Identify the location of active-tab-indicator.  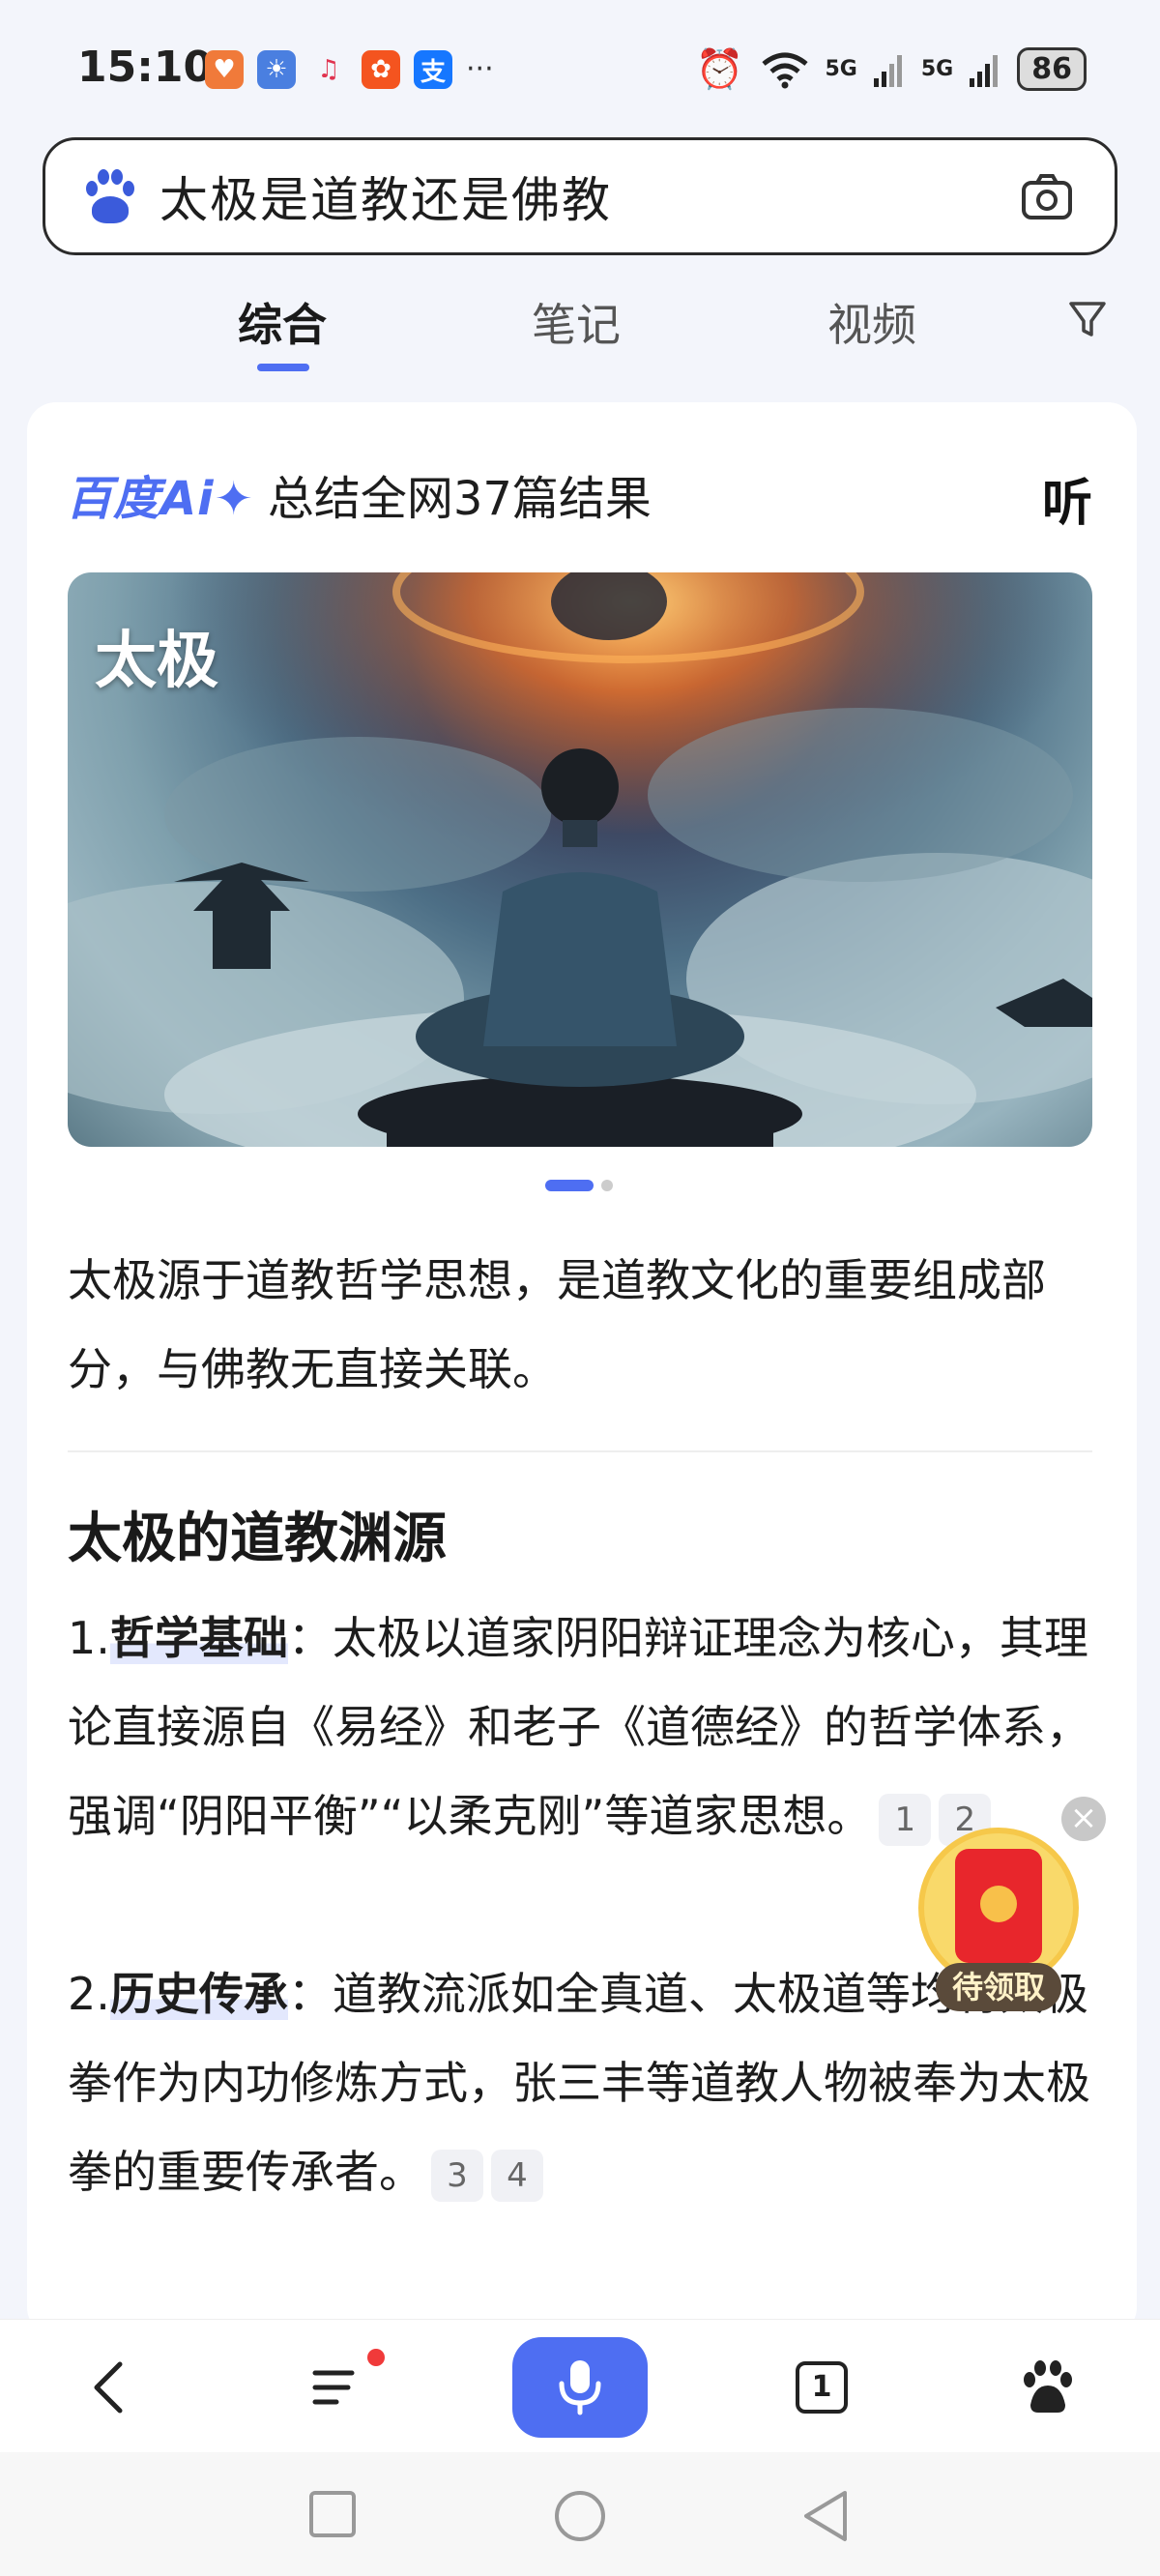
(283, 367).